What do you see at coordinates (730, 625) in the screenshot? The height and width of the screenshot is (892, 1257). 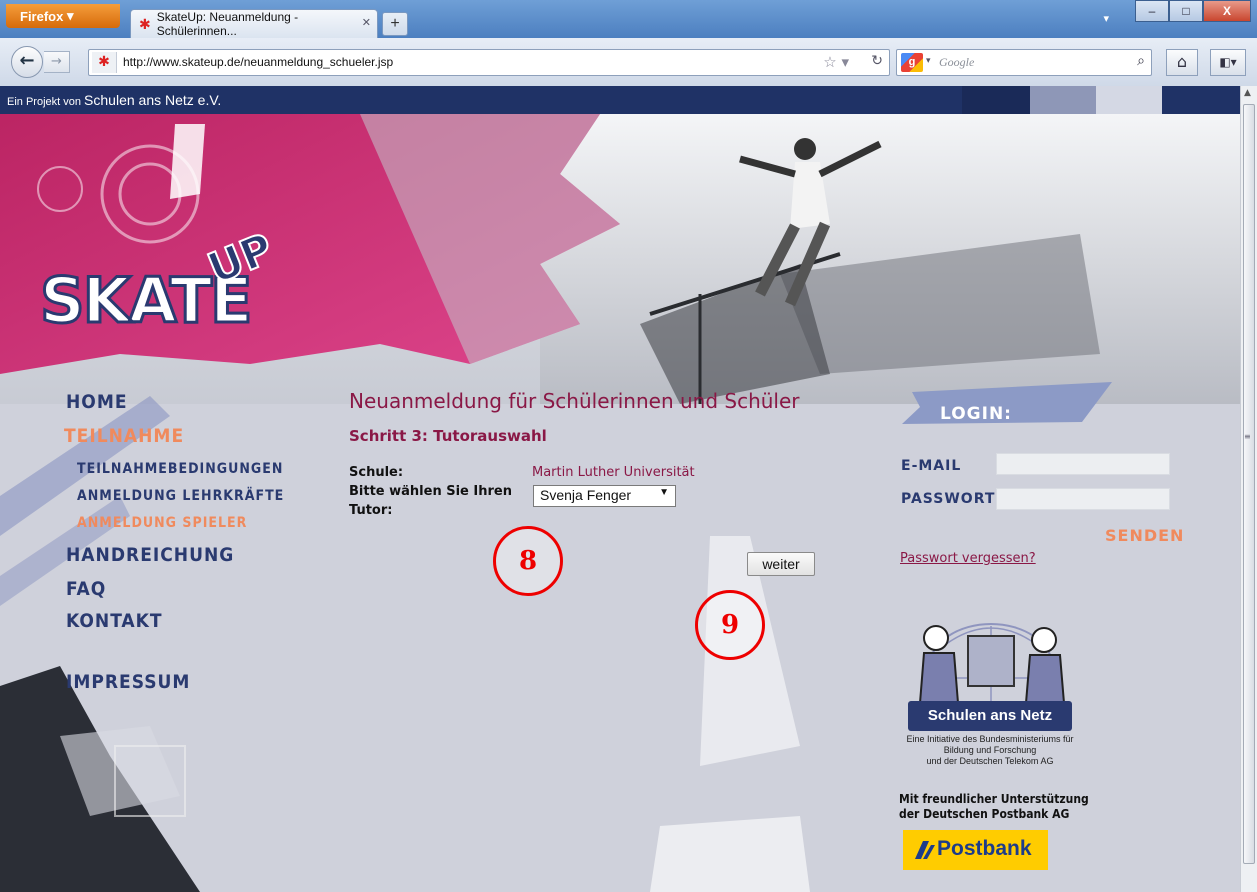 I see `callout-marker: 9` at bounding box center [730, 625].